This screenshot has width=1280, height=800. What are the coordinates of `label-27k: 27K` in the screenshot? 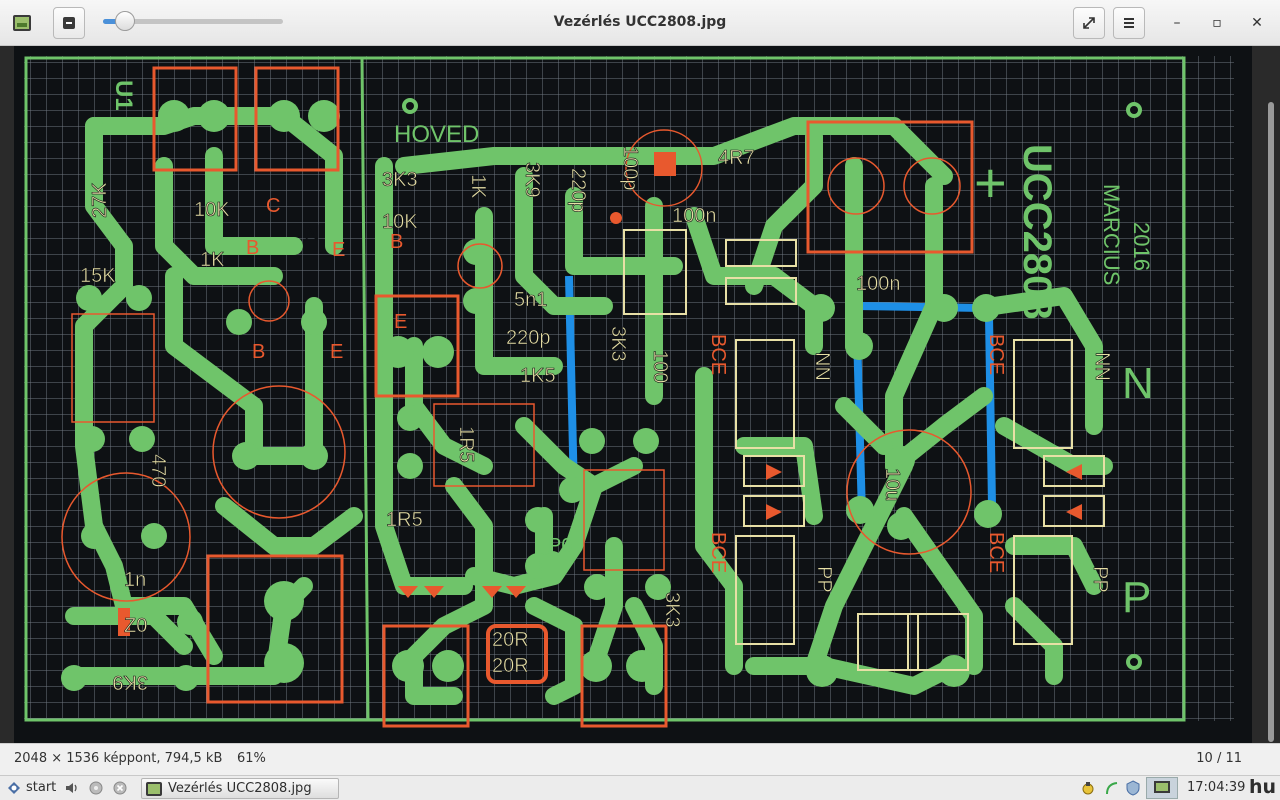 It's located at (100, 200).